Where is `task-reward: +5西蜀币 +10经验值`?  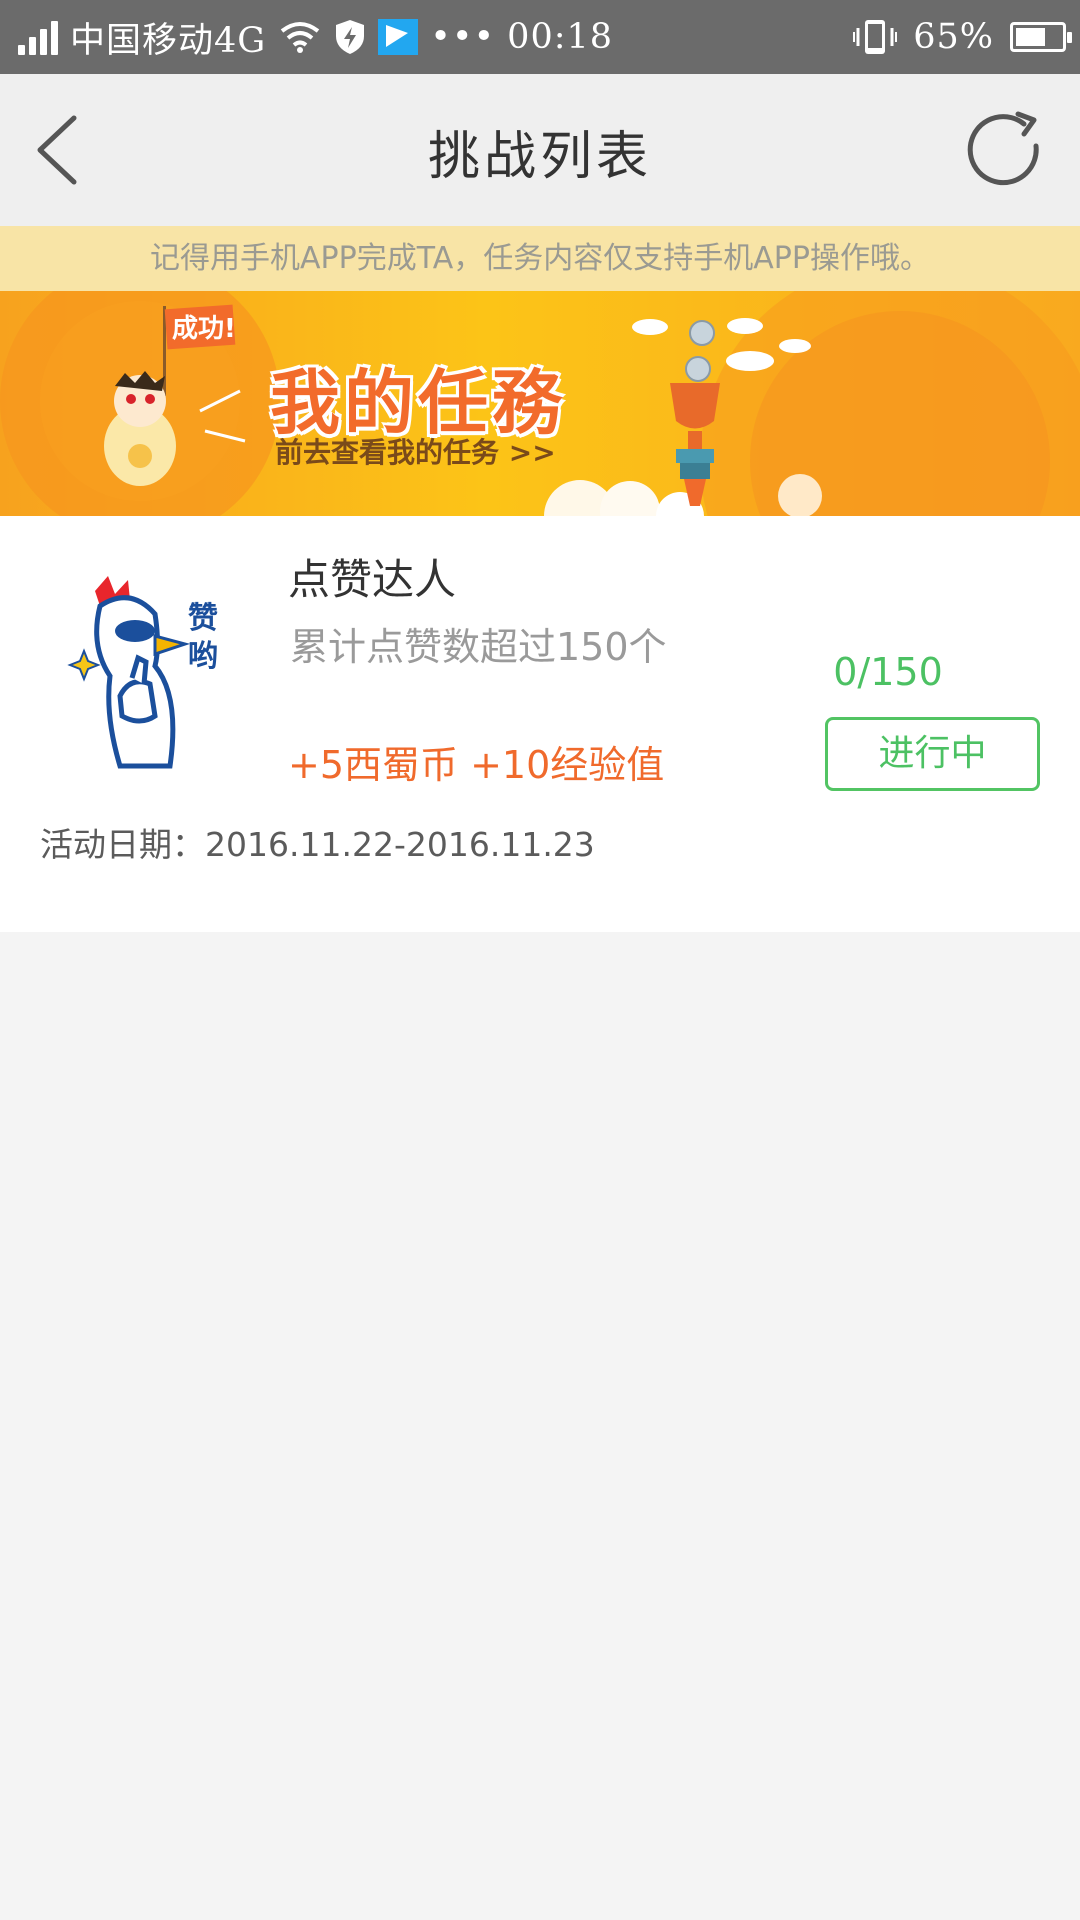 task-reward: +5西蜀币 +10经验值 is located at coordinates (476, 765).